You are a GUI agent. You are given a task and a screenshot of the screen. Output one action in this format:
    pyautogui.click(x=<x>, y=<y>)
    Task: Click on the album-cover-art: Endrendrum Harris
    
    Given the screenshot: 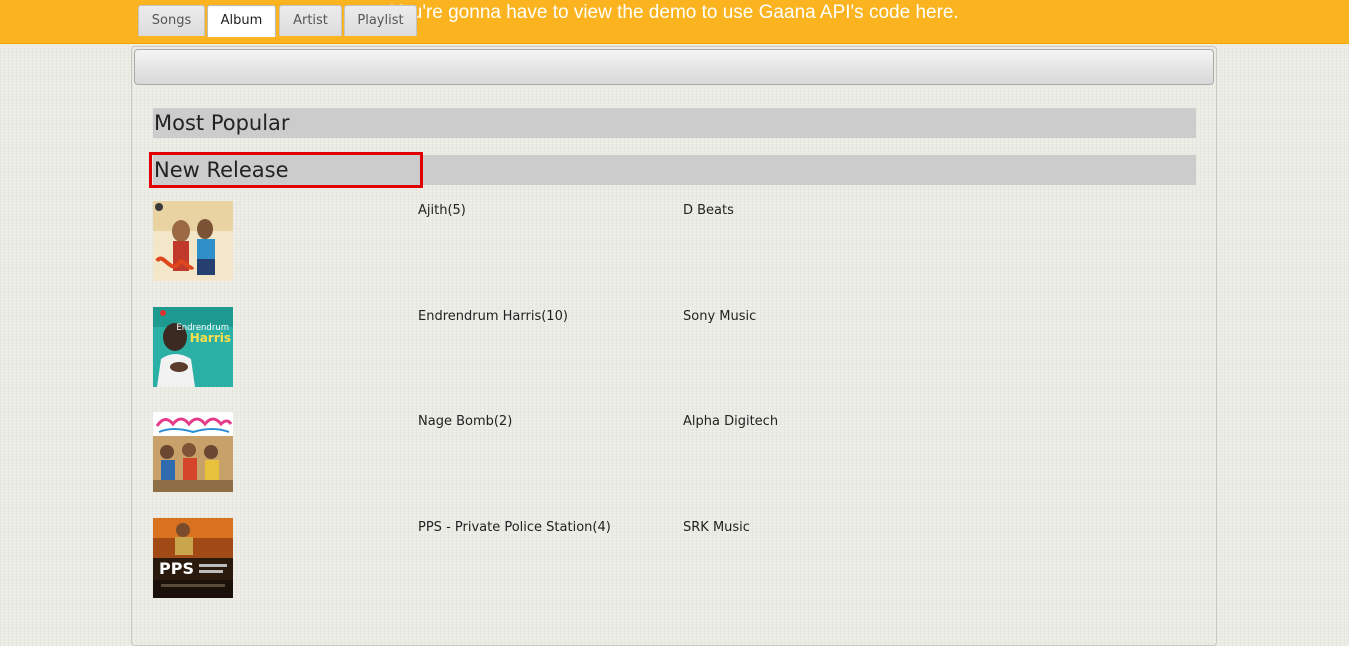 What is the action you would take?
    pyautogui.click(x=193, y=347)
    